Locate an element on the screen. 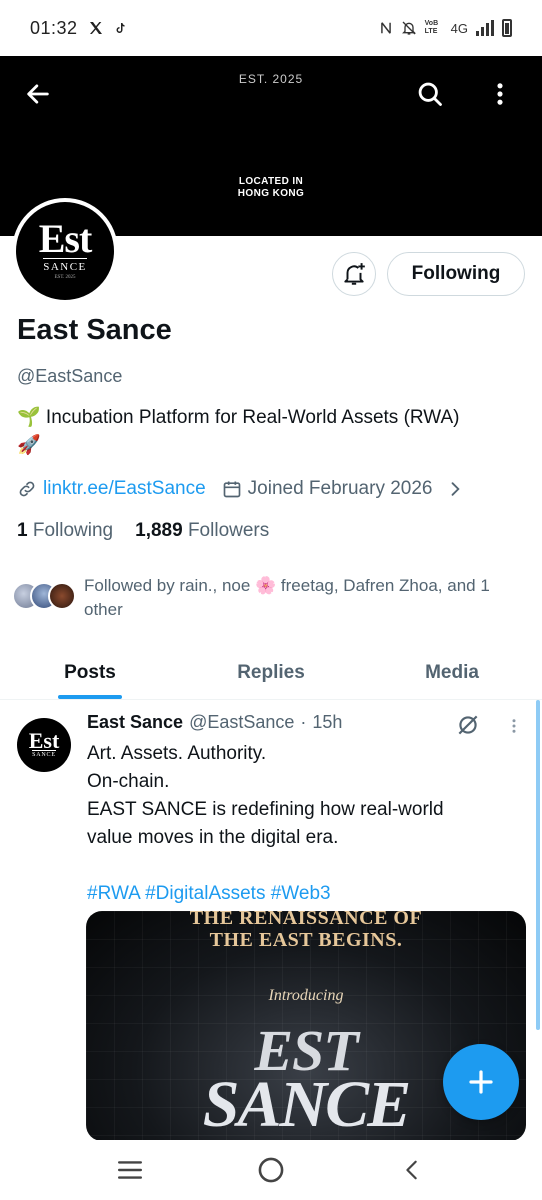 This screenshot has width=542, height=1200. post-avatar: Est SANCE is located at coordinates (44, 745).